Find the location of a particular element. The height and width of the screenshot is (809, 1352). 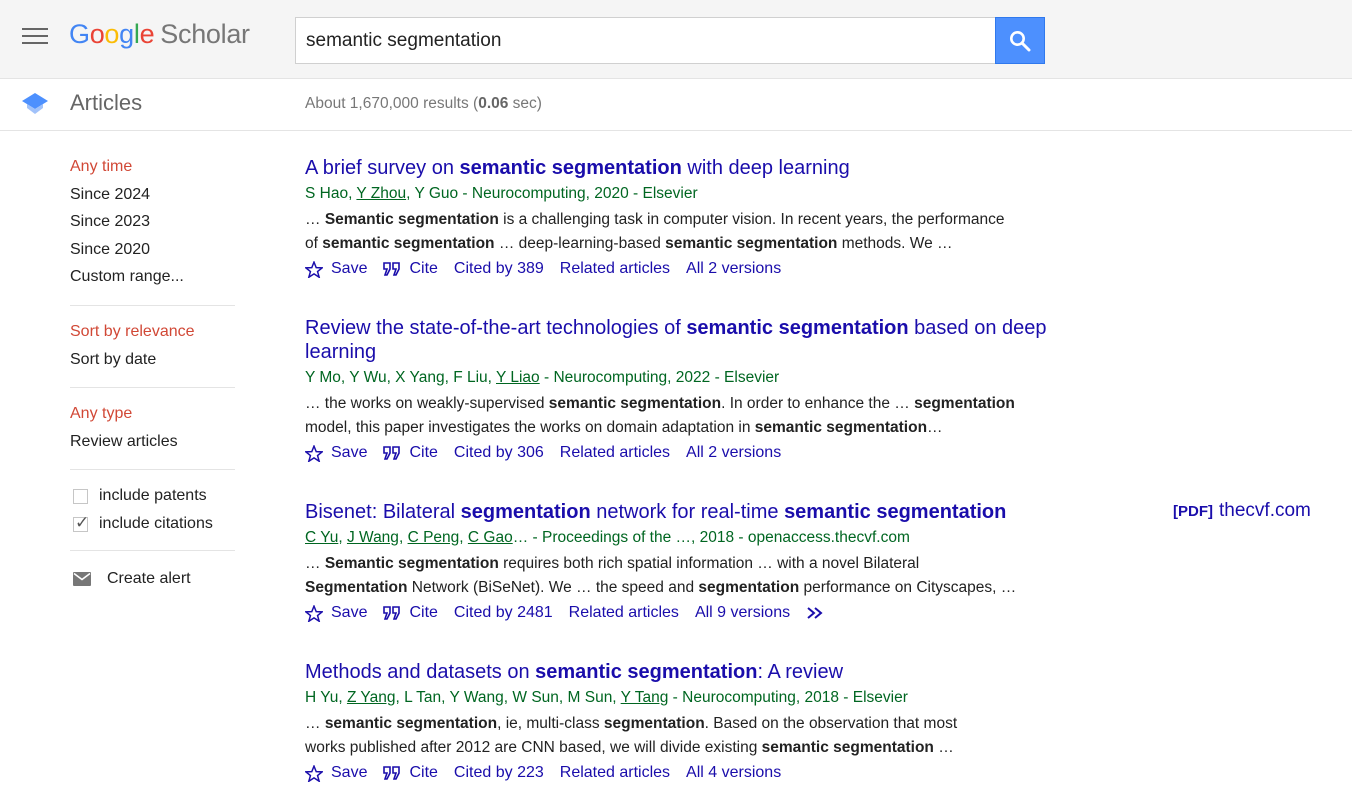

filter-any-type: Any type is located at coordinates (152, 418).